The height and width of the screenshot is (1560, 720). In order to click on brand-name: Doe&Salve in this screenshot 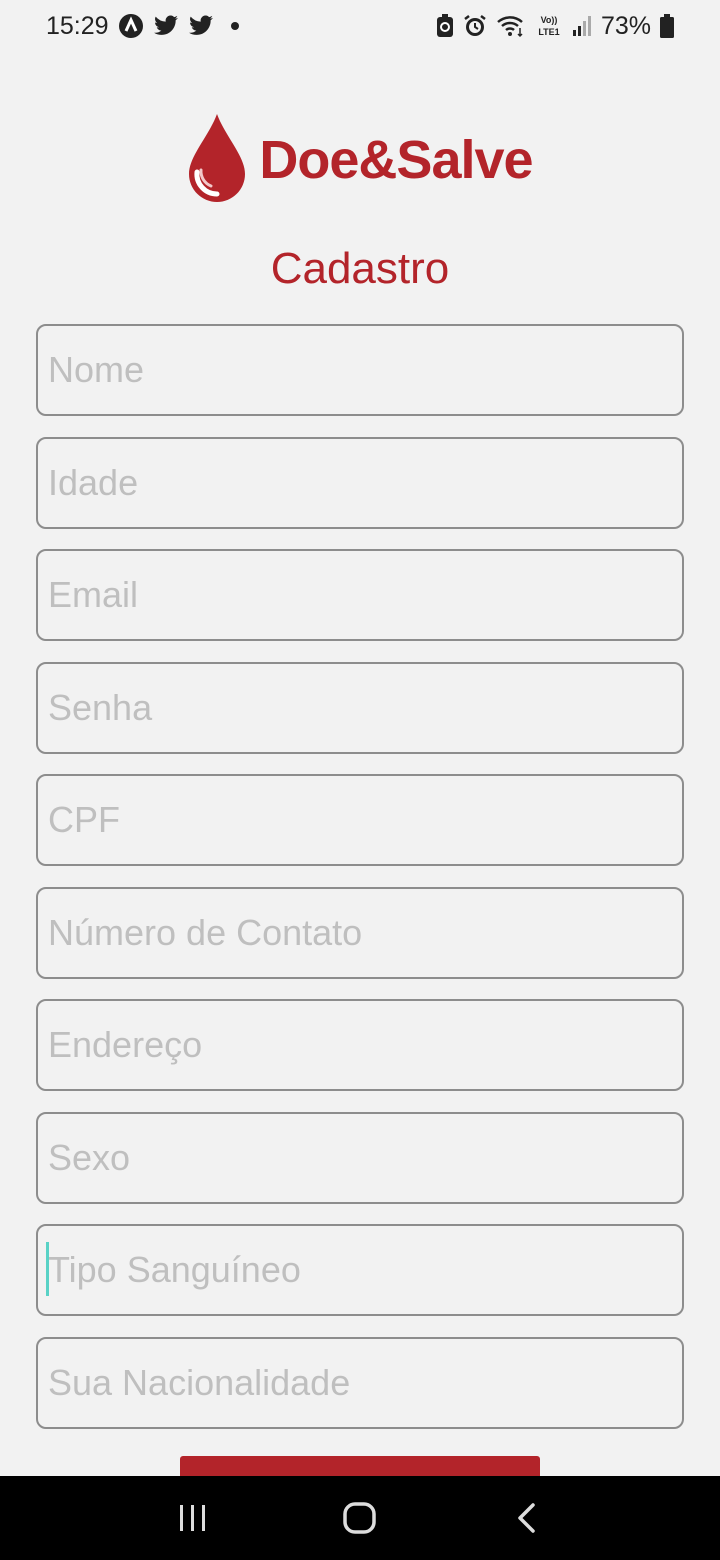, I will do `click(396, 160)`.